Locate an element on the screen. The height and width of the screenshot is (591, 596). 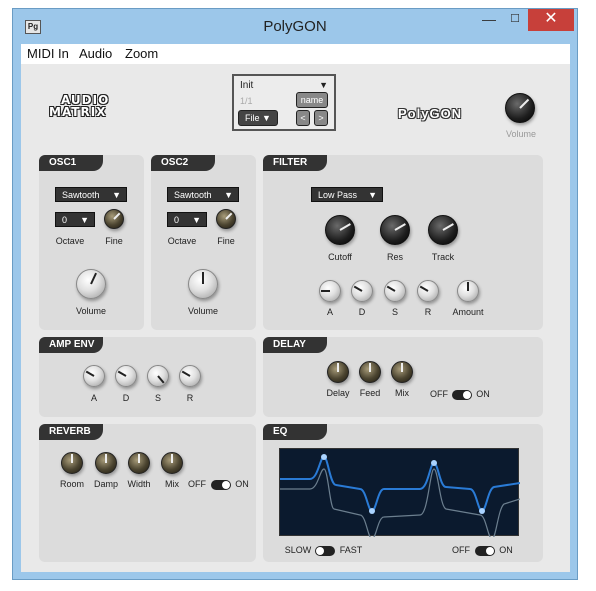
filter-d-label: D is located at coordinates (362, 312).